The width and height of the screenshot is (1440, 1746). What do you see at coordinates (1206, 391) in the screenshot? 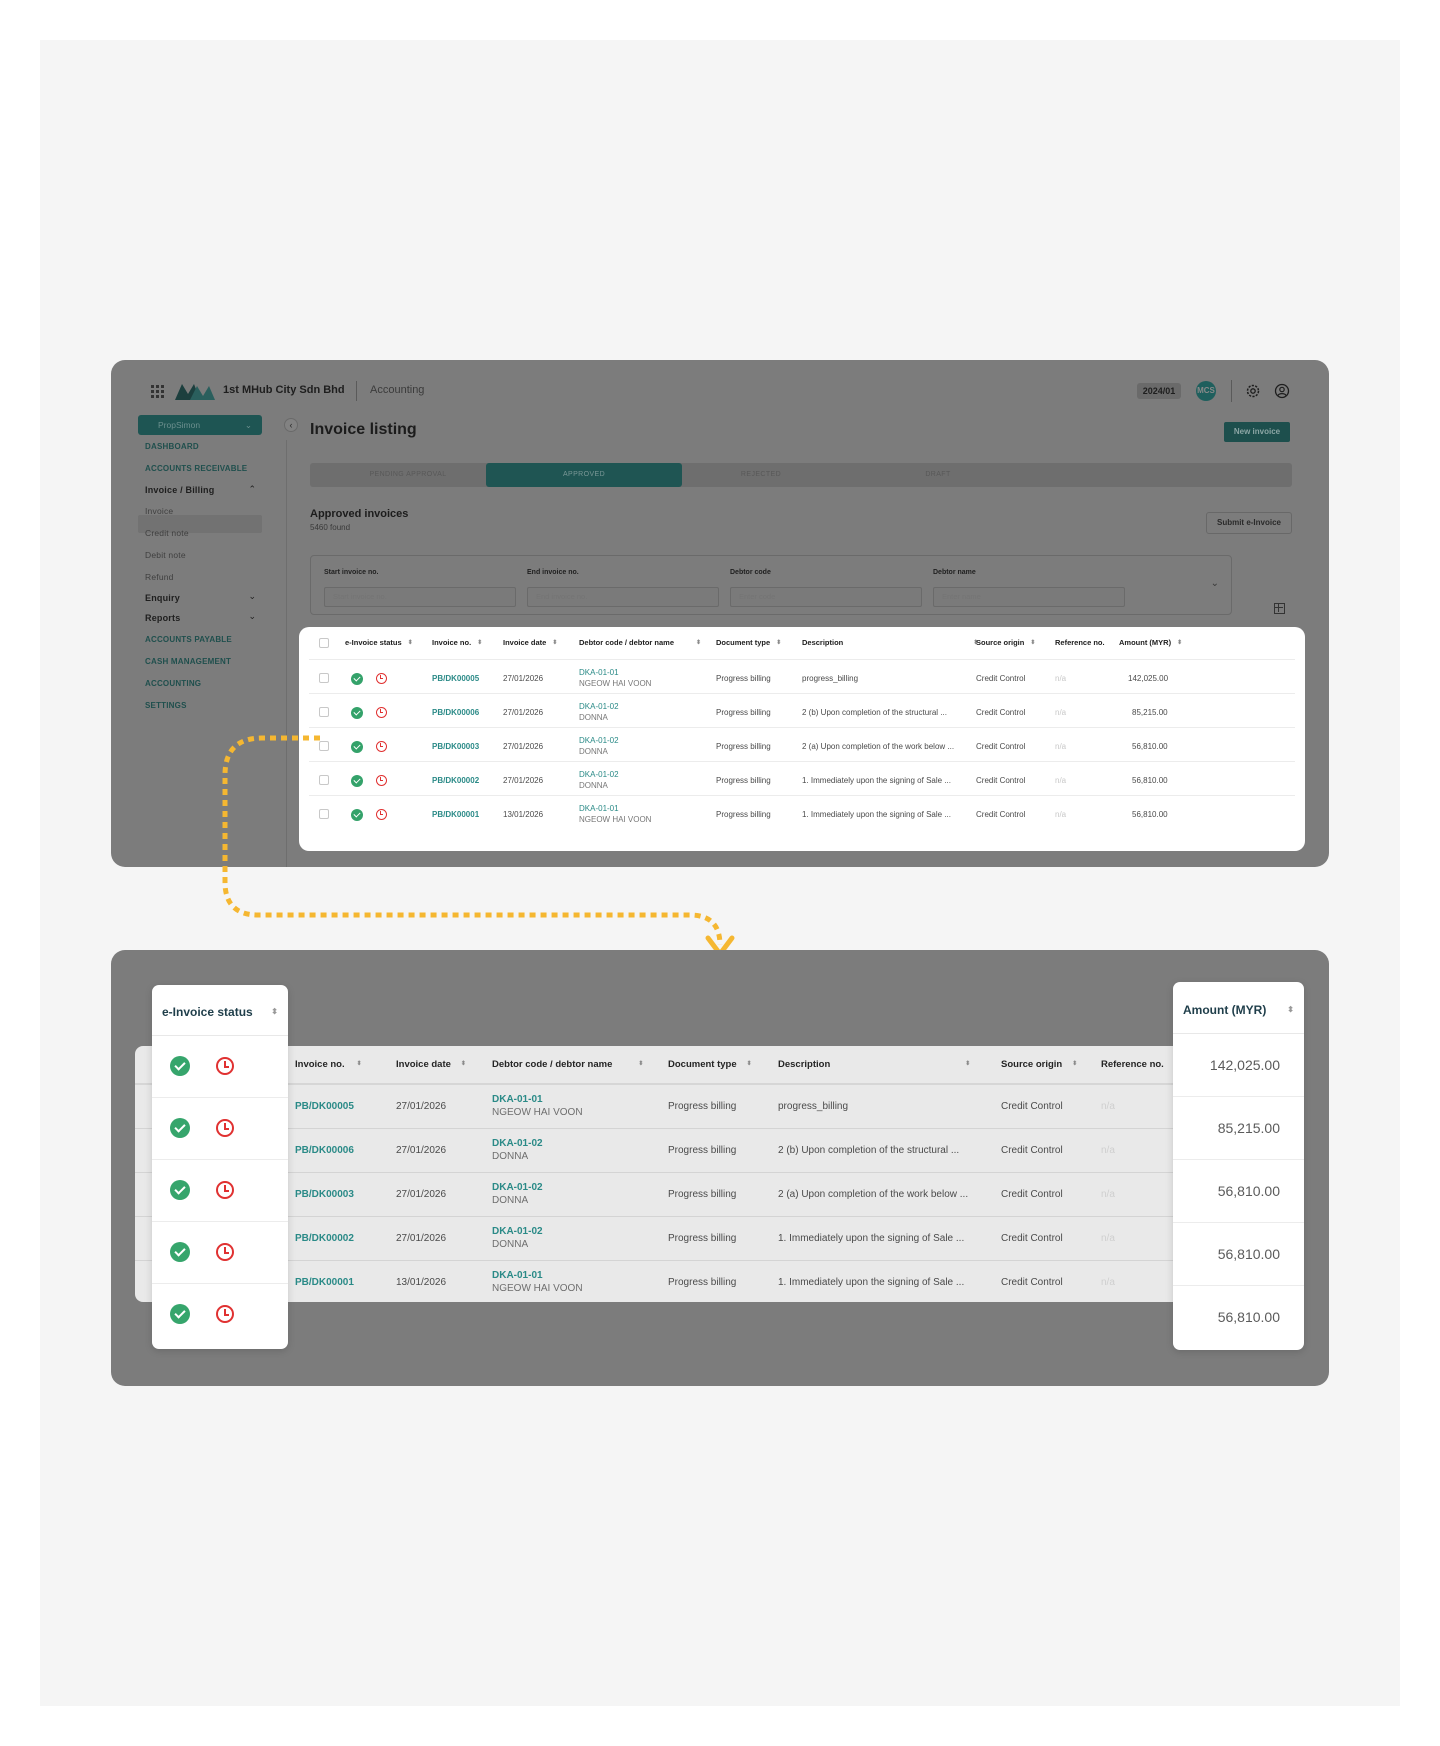
I see `avatar: MCS` at bounding box center [1206, 391].